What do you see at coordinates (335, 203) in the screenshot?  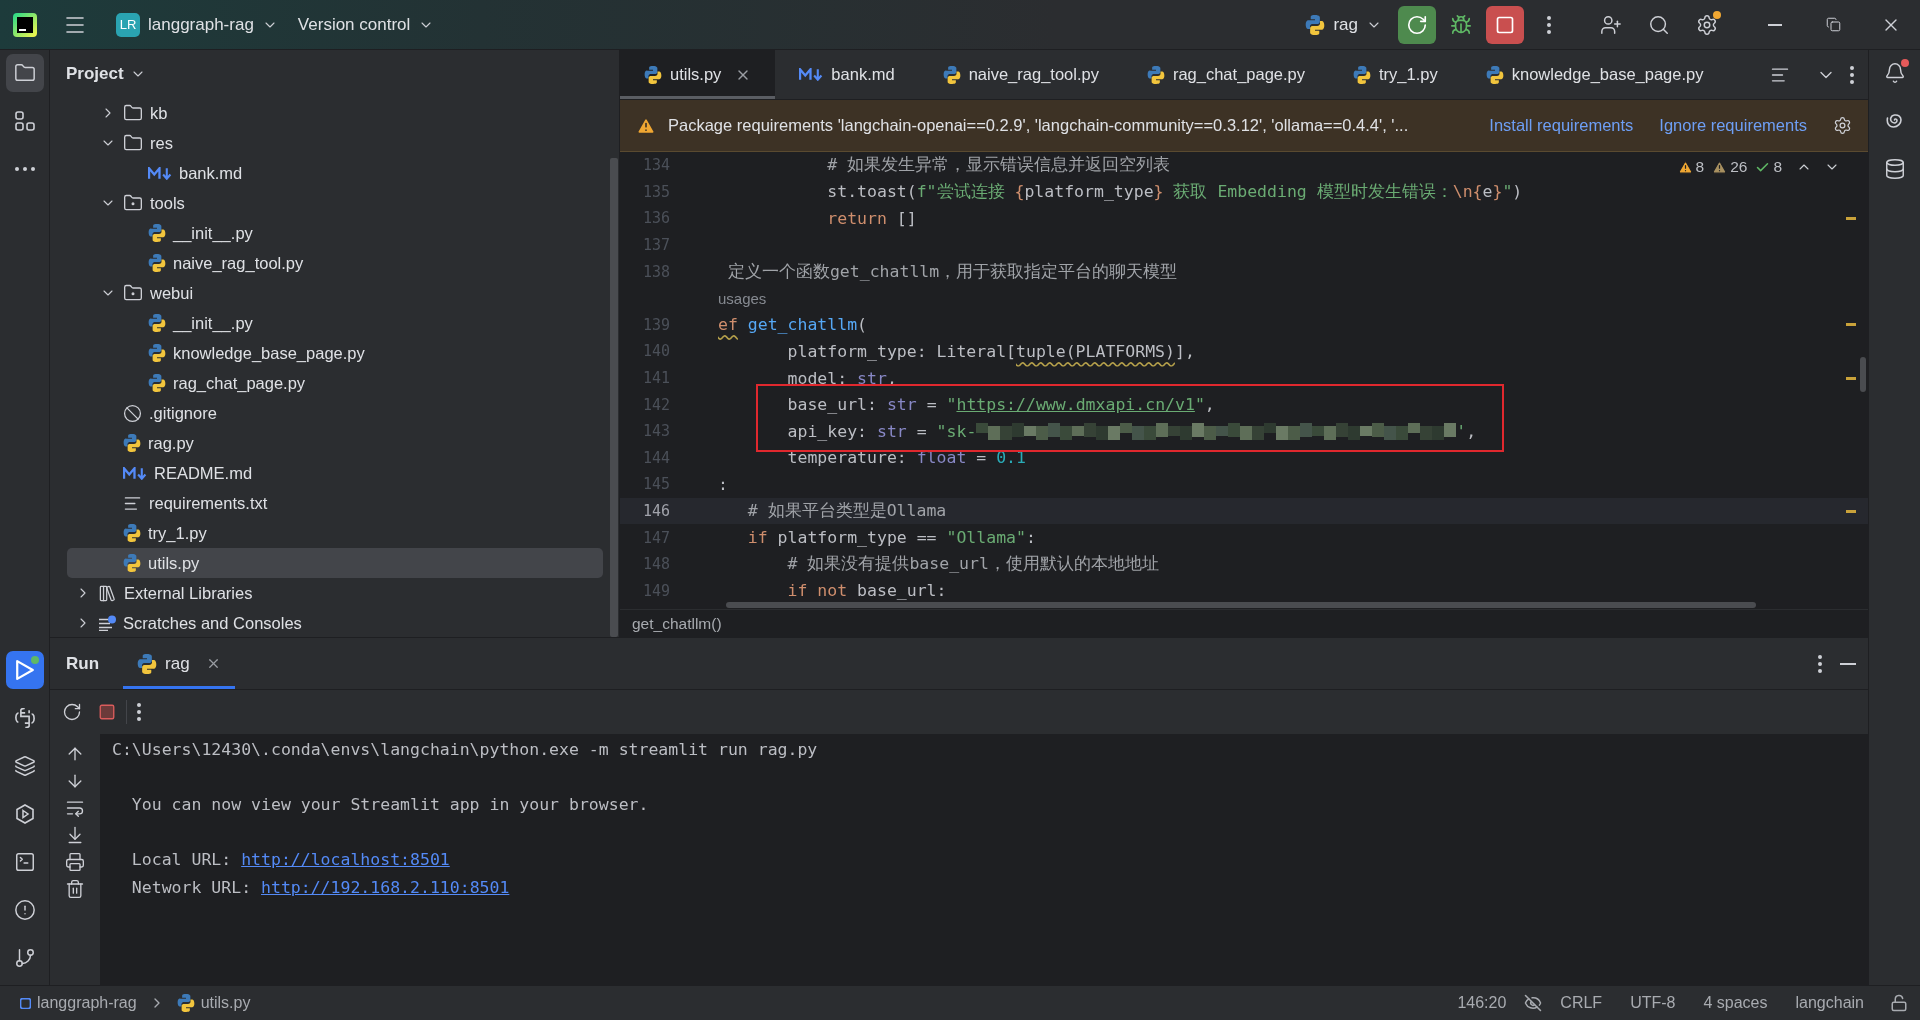 I see `tree-item: tools` at bounding box center [335, 203].